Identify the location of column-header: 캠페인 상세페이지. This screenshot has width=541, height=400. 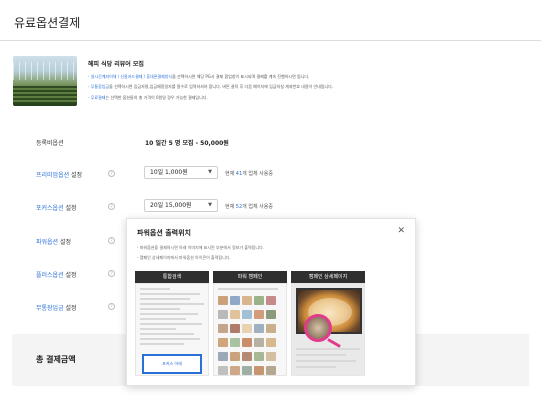
(328, 277).